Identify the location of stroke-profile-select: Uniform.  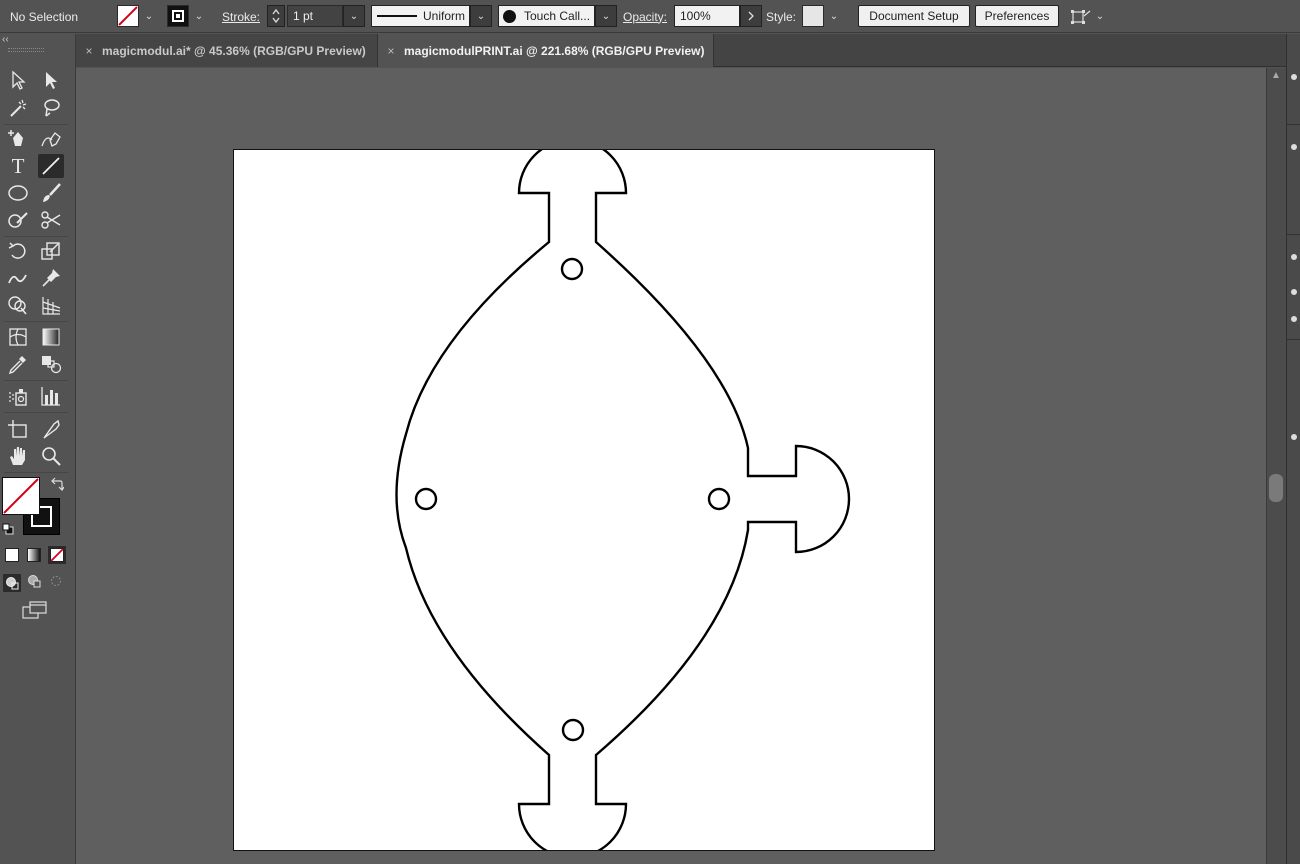
(420, 16).